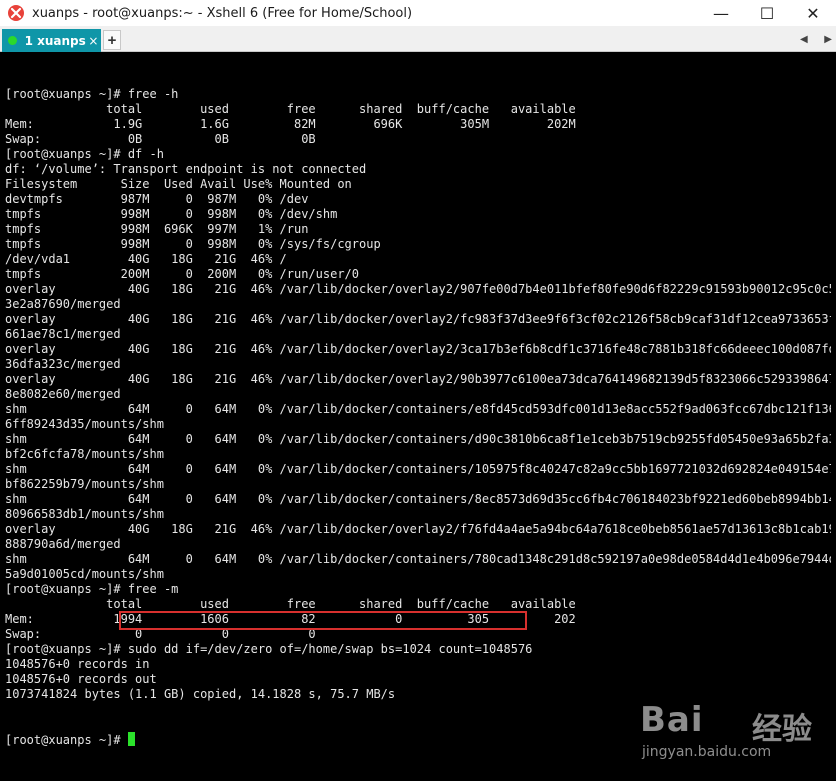  I want to click on maximize-button: ☐, so click(767, 13).